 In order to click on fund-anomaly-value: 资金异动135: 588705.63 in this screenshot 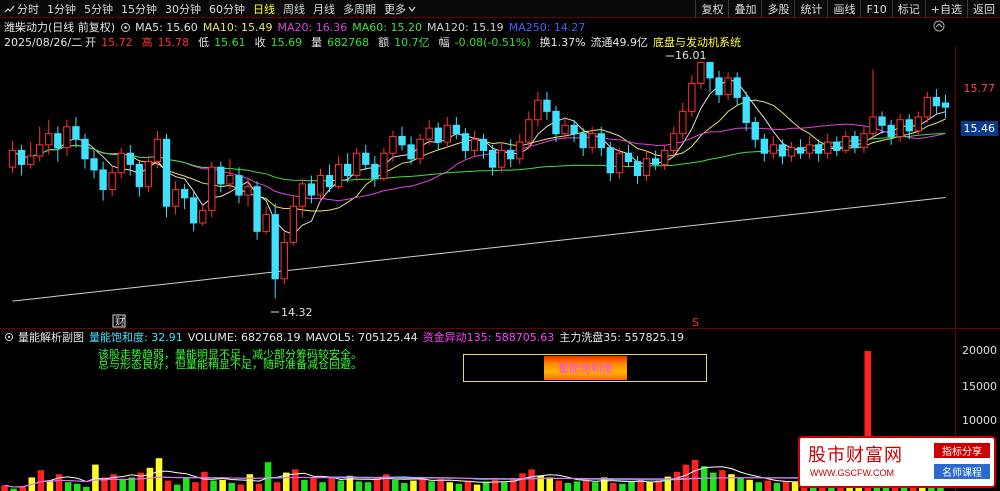, I will do `click(488, 337)`.